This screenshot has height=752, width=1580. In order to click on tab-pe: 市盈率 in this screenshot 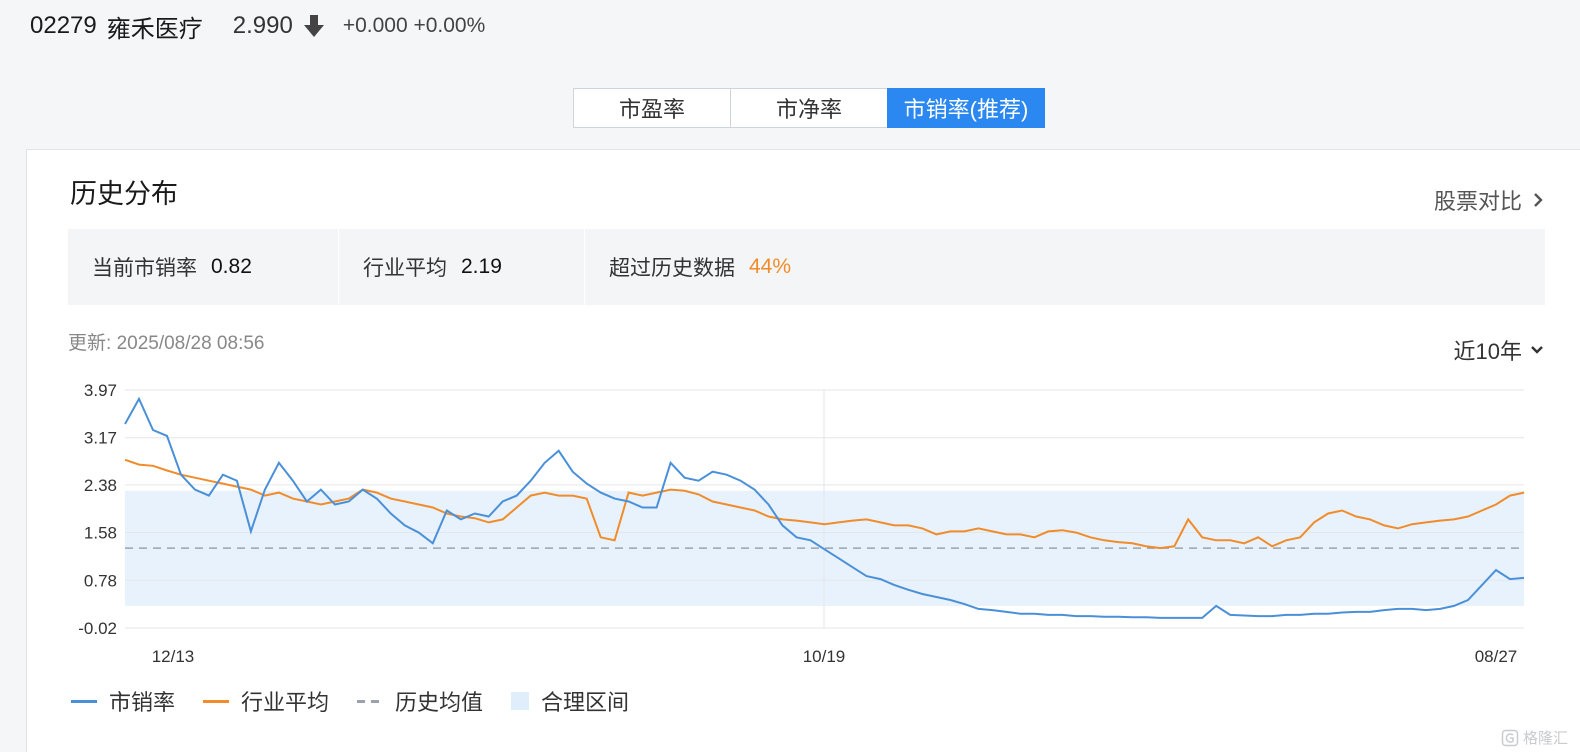, I will do `click(652, 108)`.